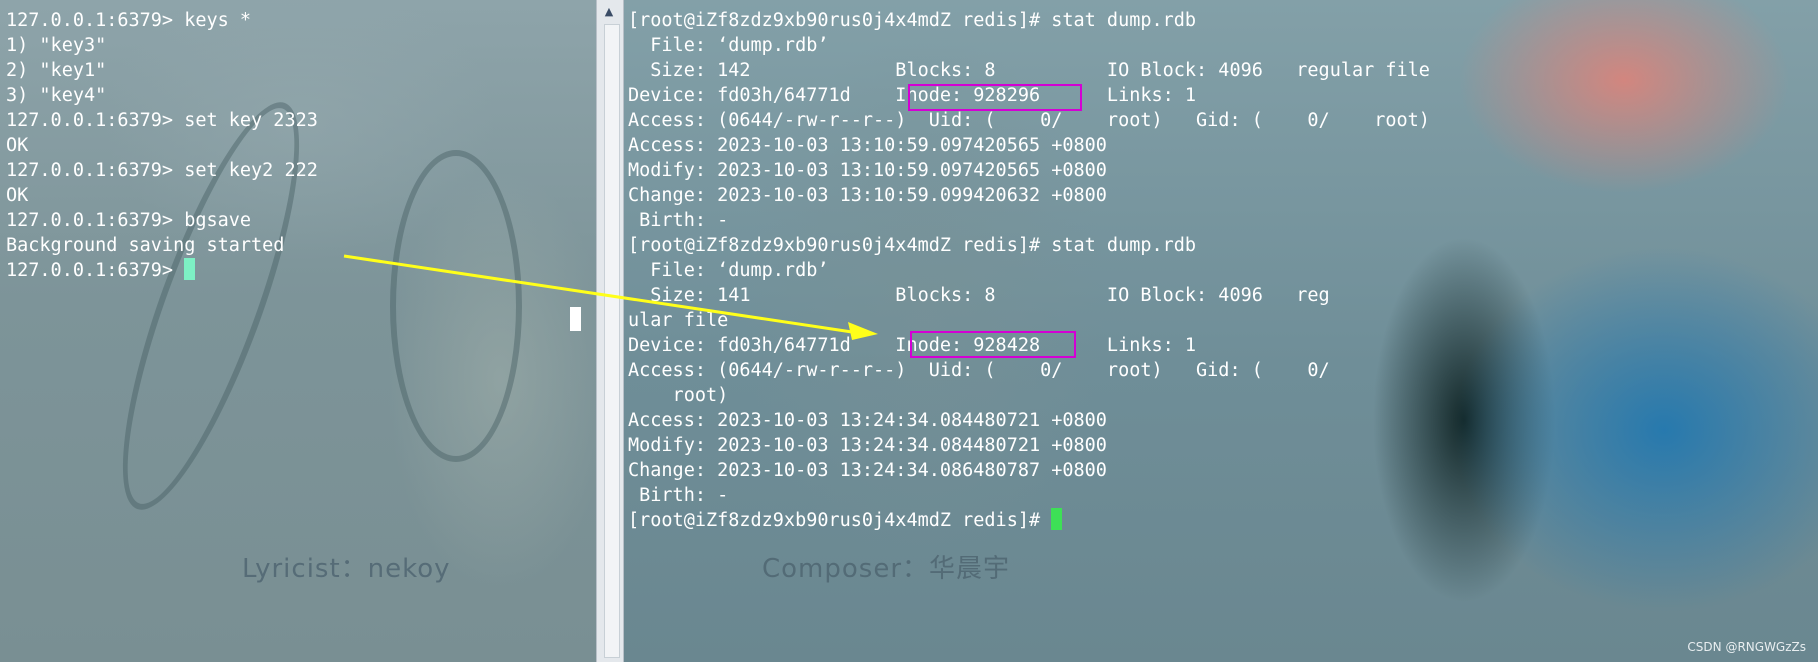  Describe the element at coordinates (95, 270) in the screenshot. I see `terminal-prompt: 127.0.0.1:6379>` at that location.